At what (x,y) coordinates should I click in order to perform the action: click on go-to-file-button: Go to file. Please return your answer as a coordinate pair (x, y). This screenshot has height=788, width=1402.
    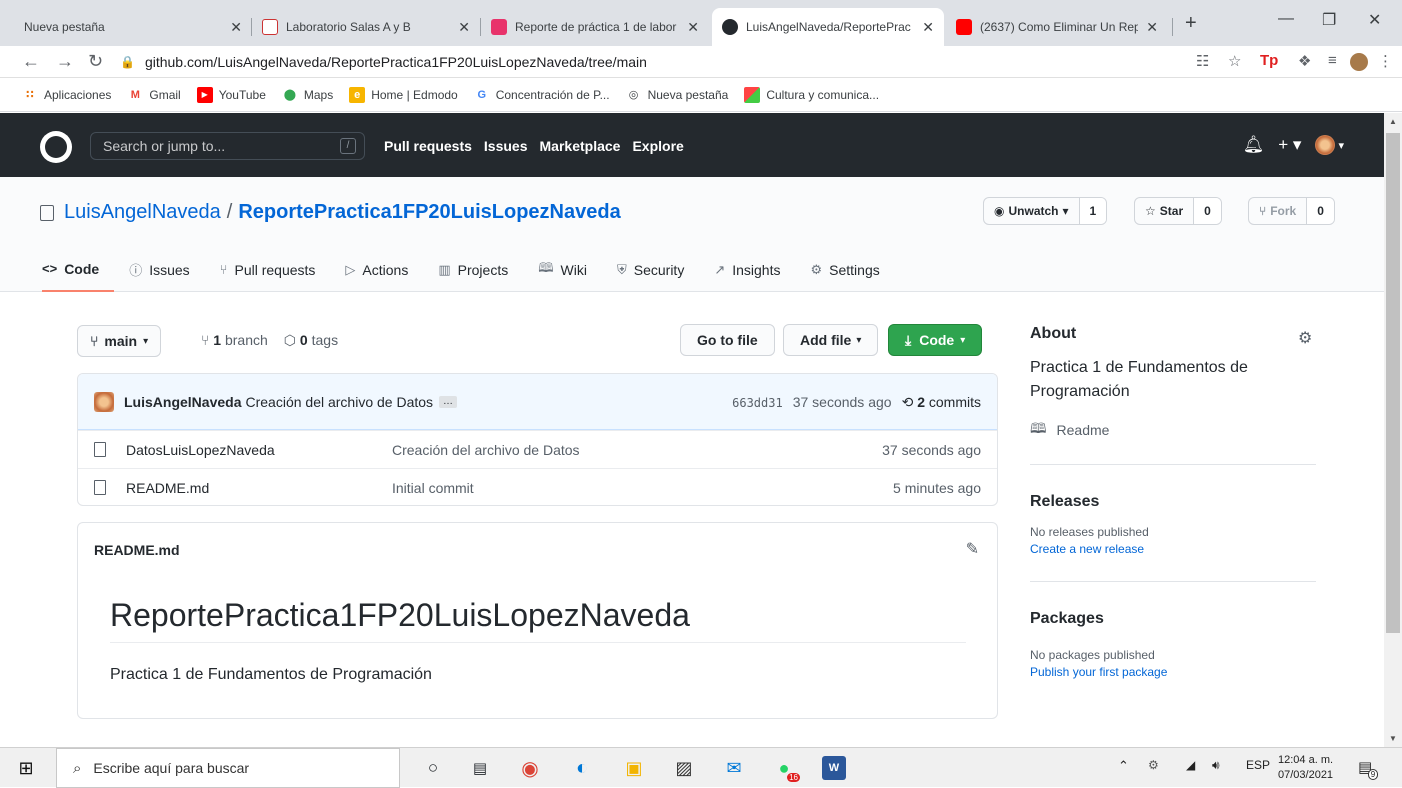
    Looking at the image, I should click on (727, 340).